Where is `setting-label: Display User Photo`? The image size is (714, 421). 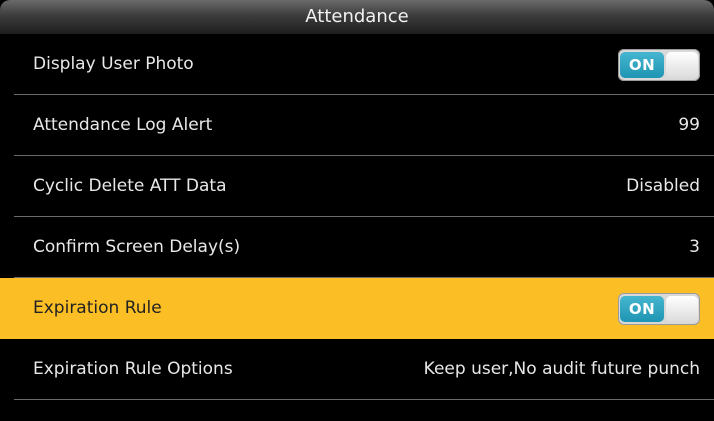
setting-label: Display User Photo is located at coordinates (113, 64).